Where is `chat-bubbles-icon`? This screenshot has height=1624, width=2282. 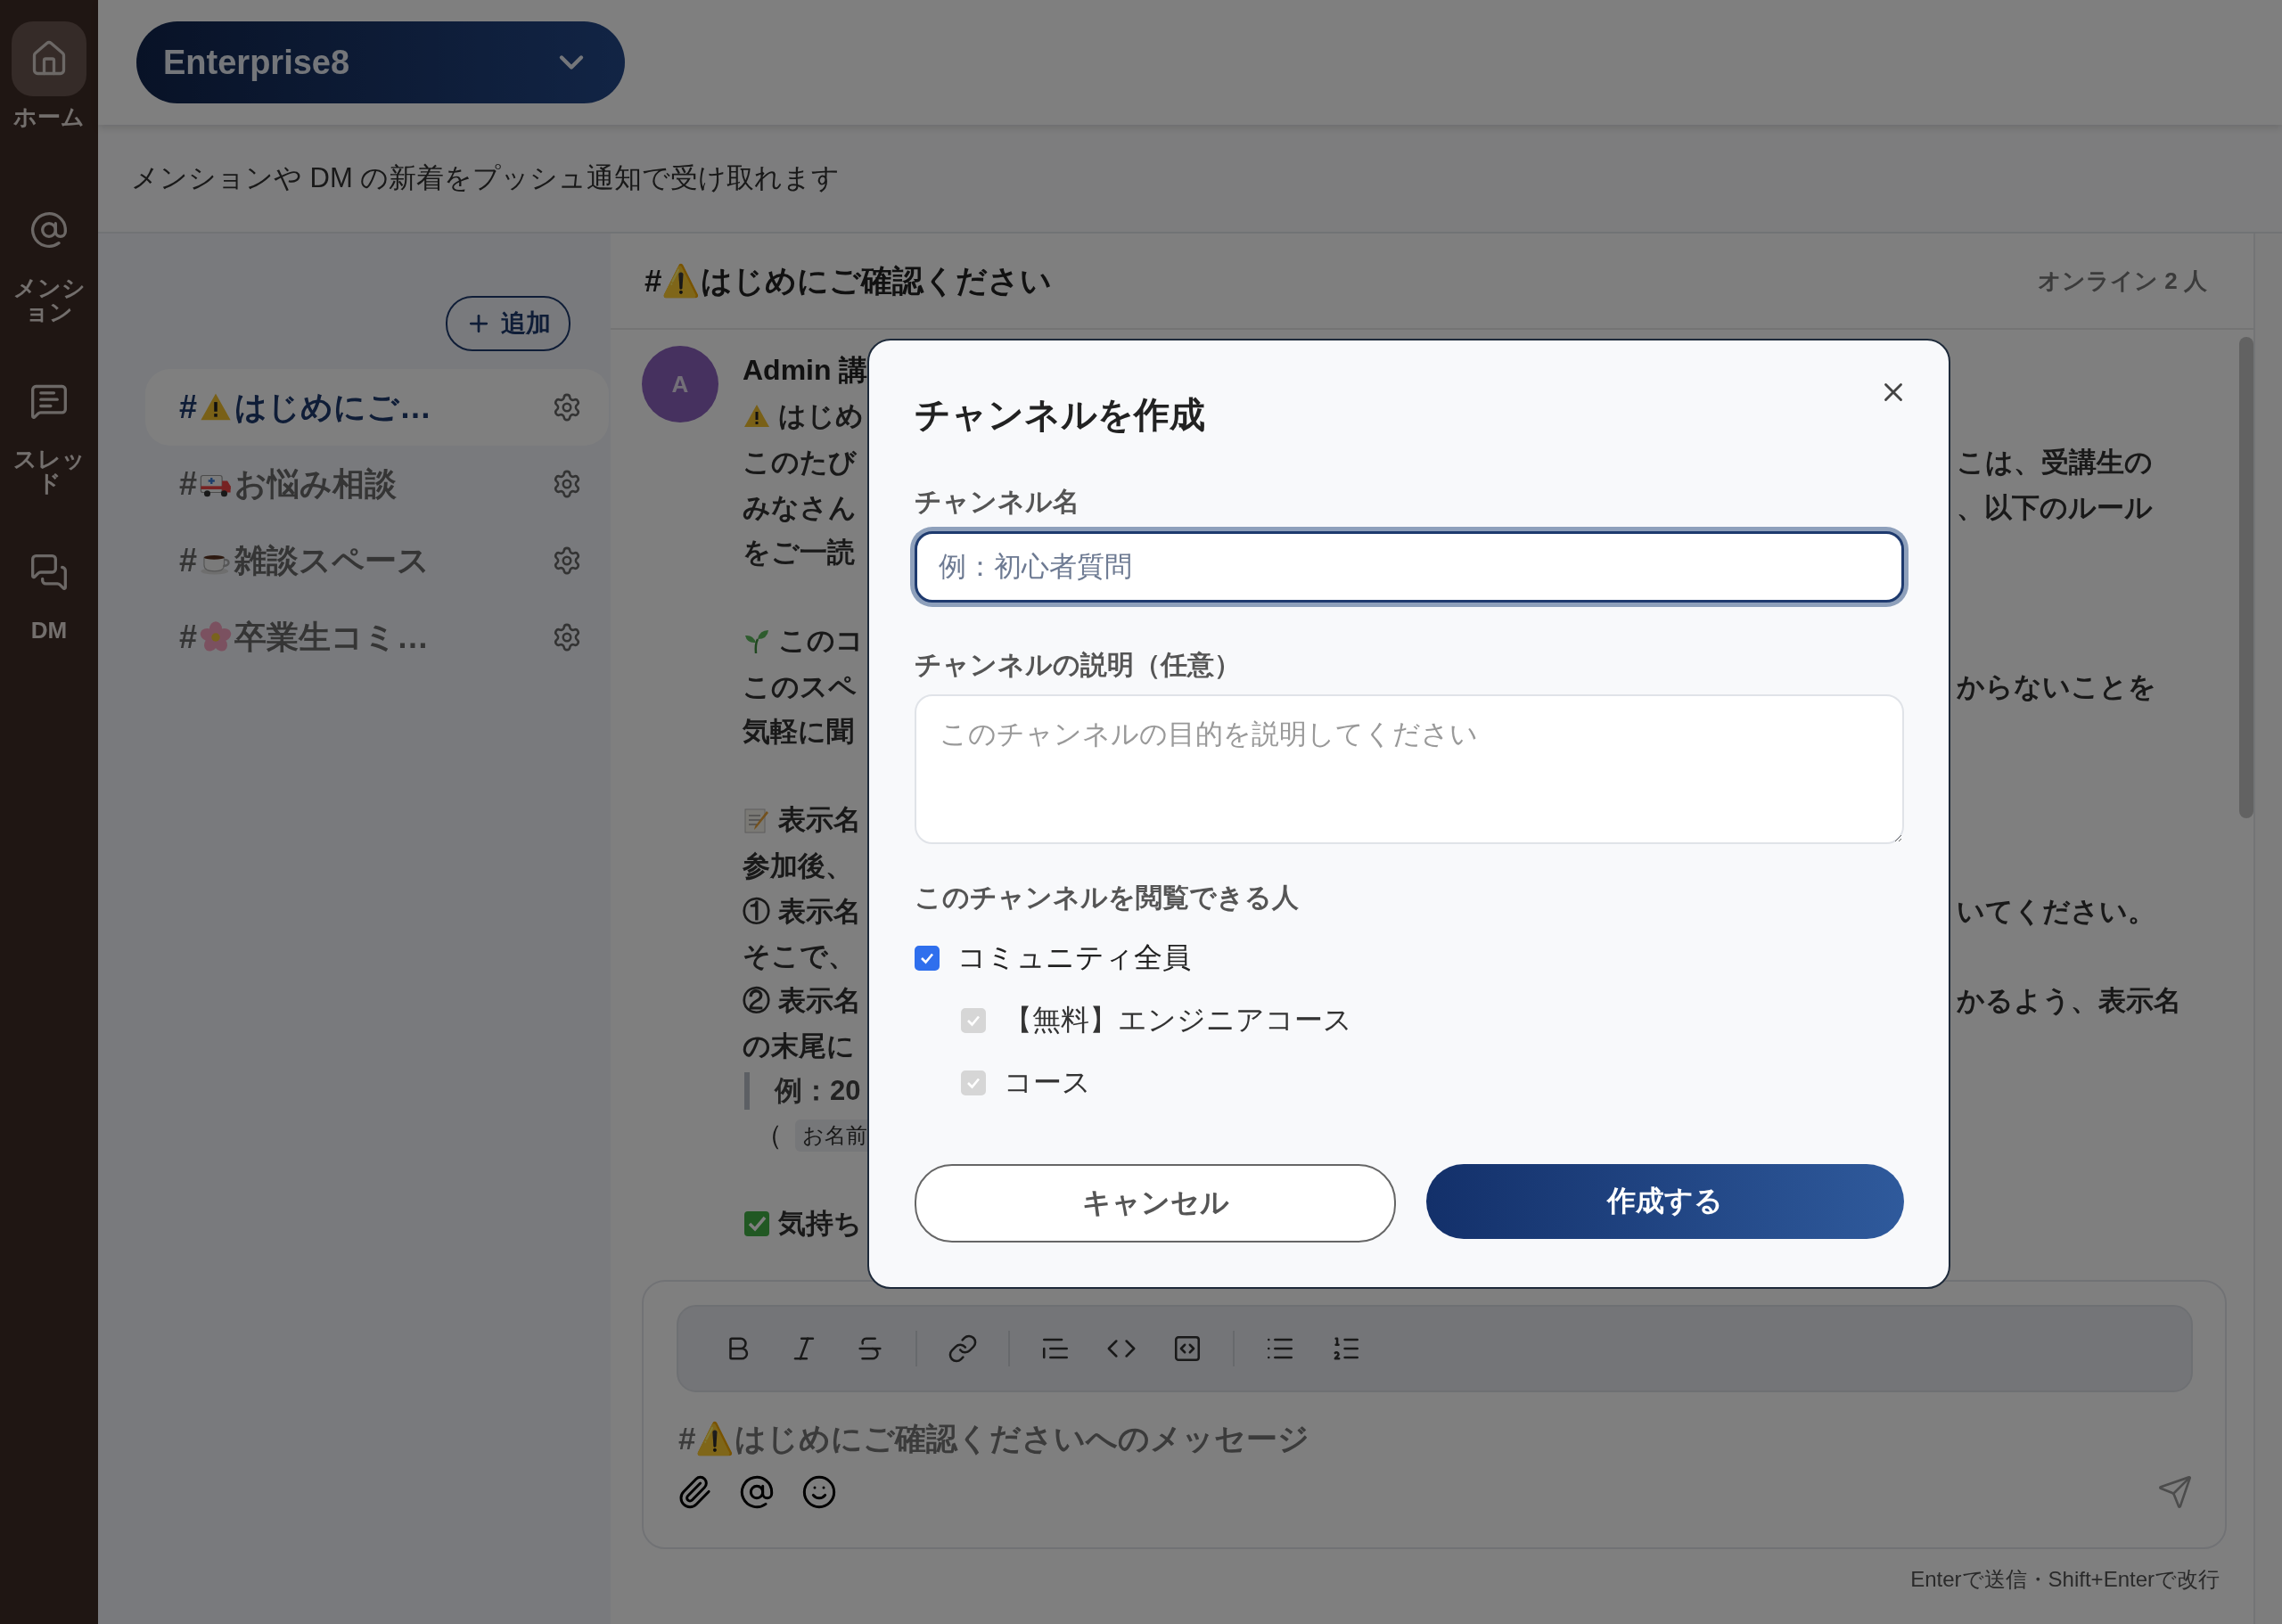 chat-bubbles-icon is located at coordinates (49, 572).